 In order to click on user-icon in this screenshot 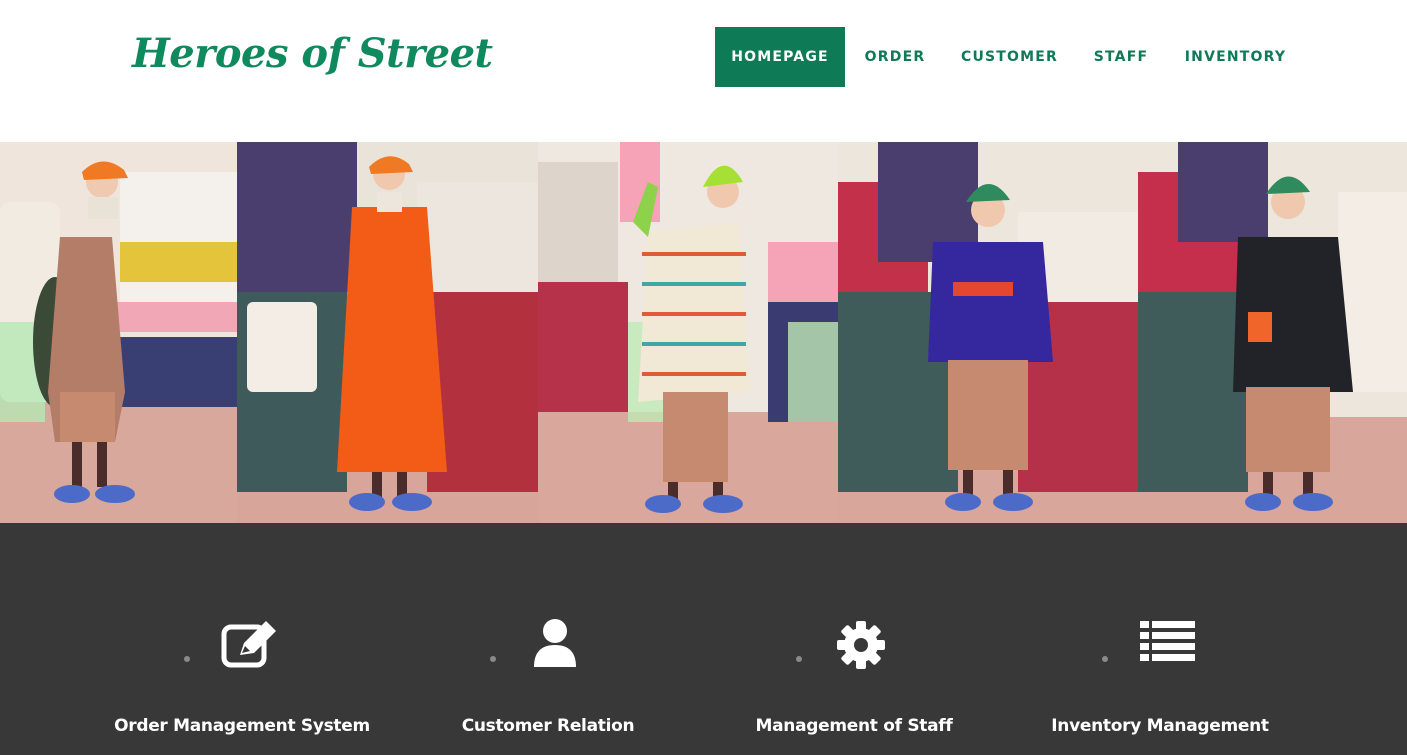, I will do `click(556, 645)`.